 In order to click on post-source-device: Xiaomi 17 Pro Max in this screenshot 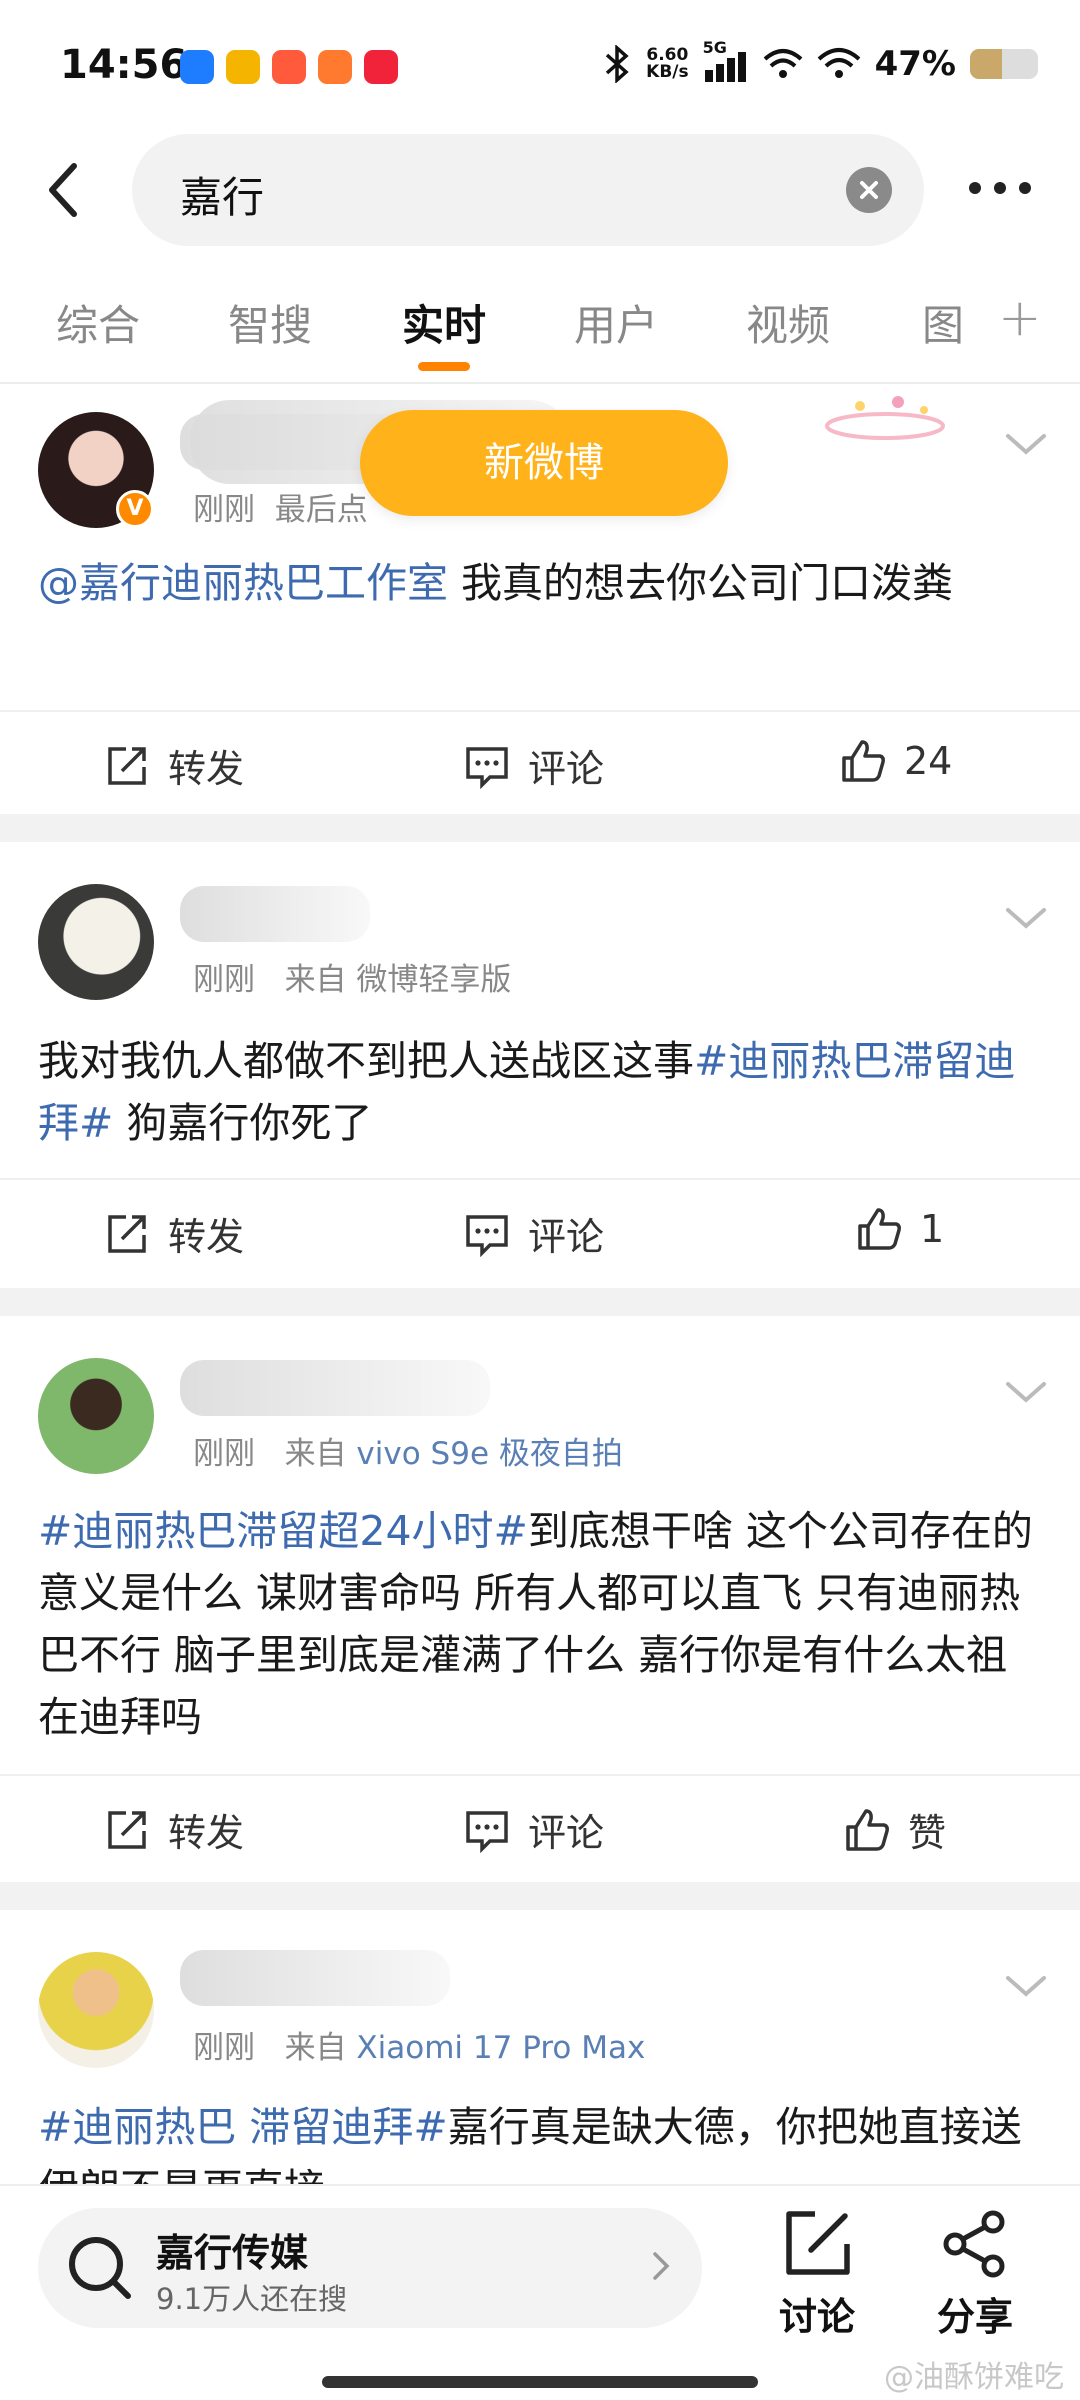, I will do `click(500, 2048)`.